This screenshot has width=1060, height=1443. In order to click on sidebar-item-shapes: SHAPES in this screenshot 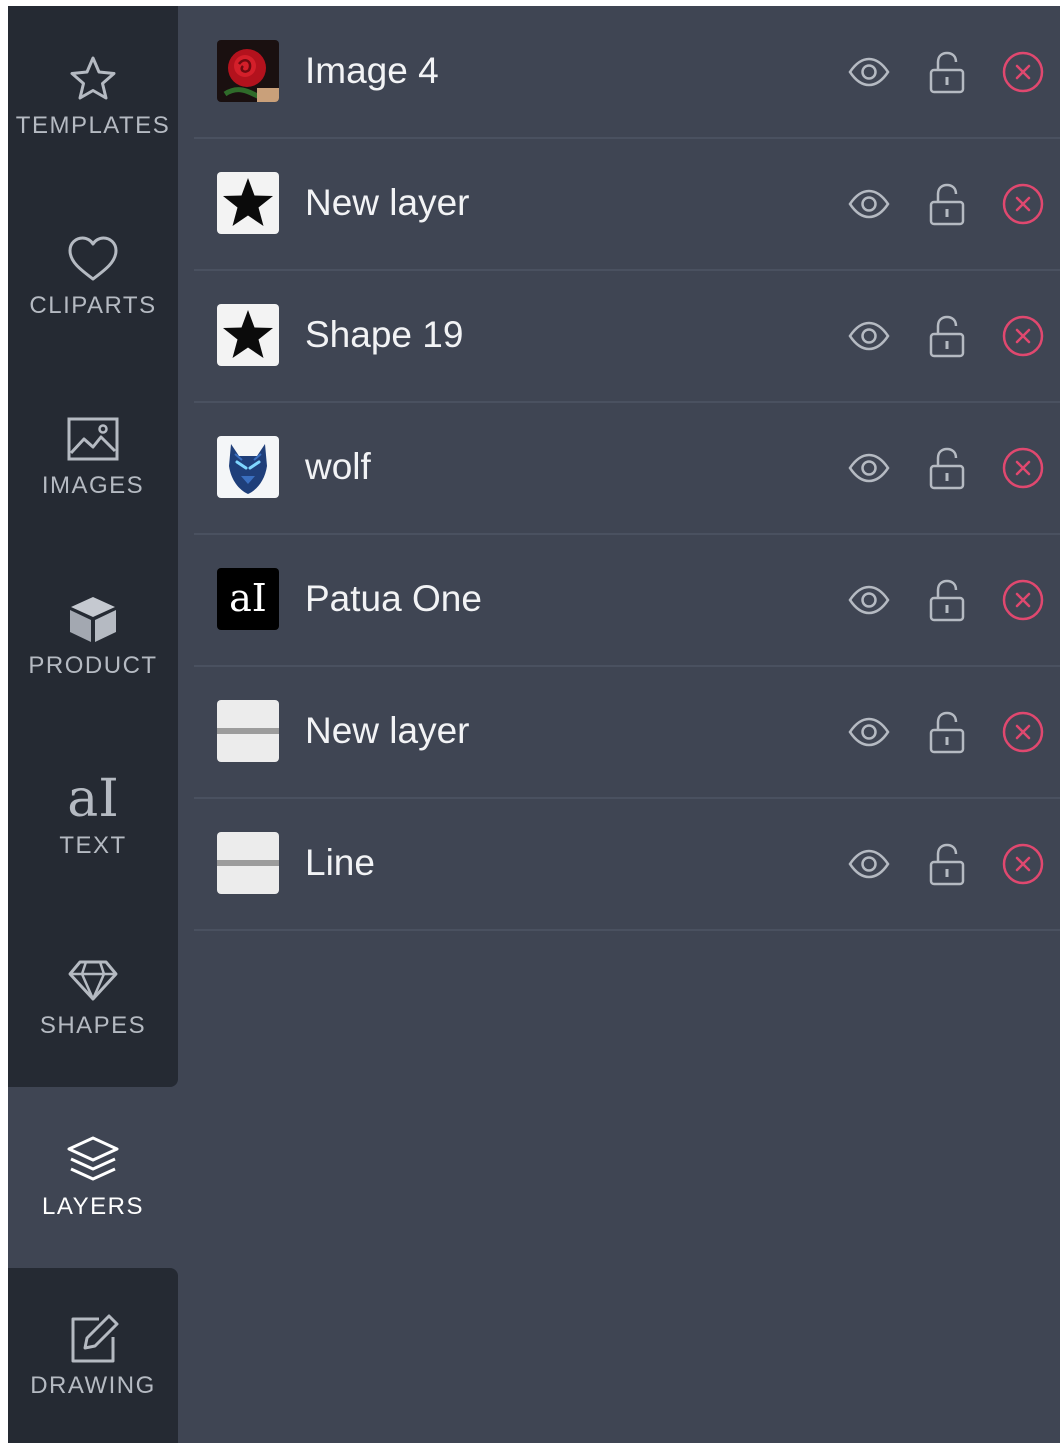, I will do `click(93, 996)`.